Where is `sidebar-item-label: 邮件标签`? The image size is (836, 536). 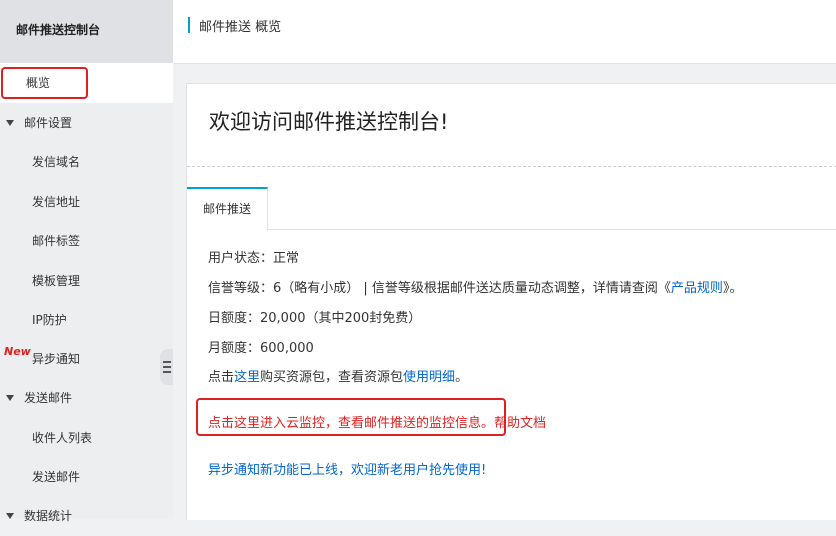
sidebar-item-label: 邮件标签 is located at coordinates (56, 241).